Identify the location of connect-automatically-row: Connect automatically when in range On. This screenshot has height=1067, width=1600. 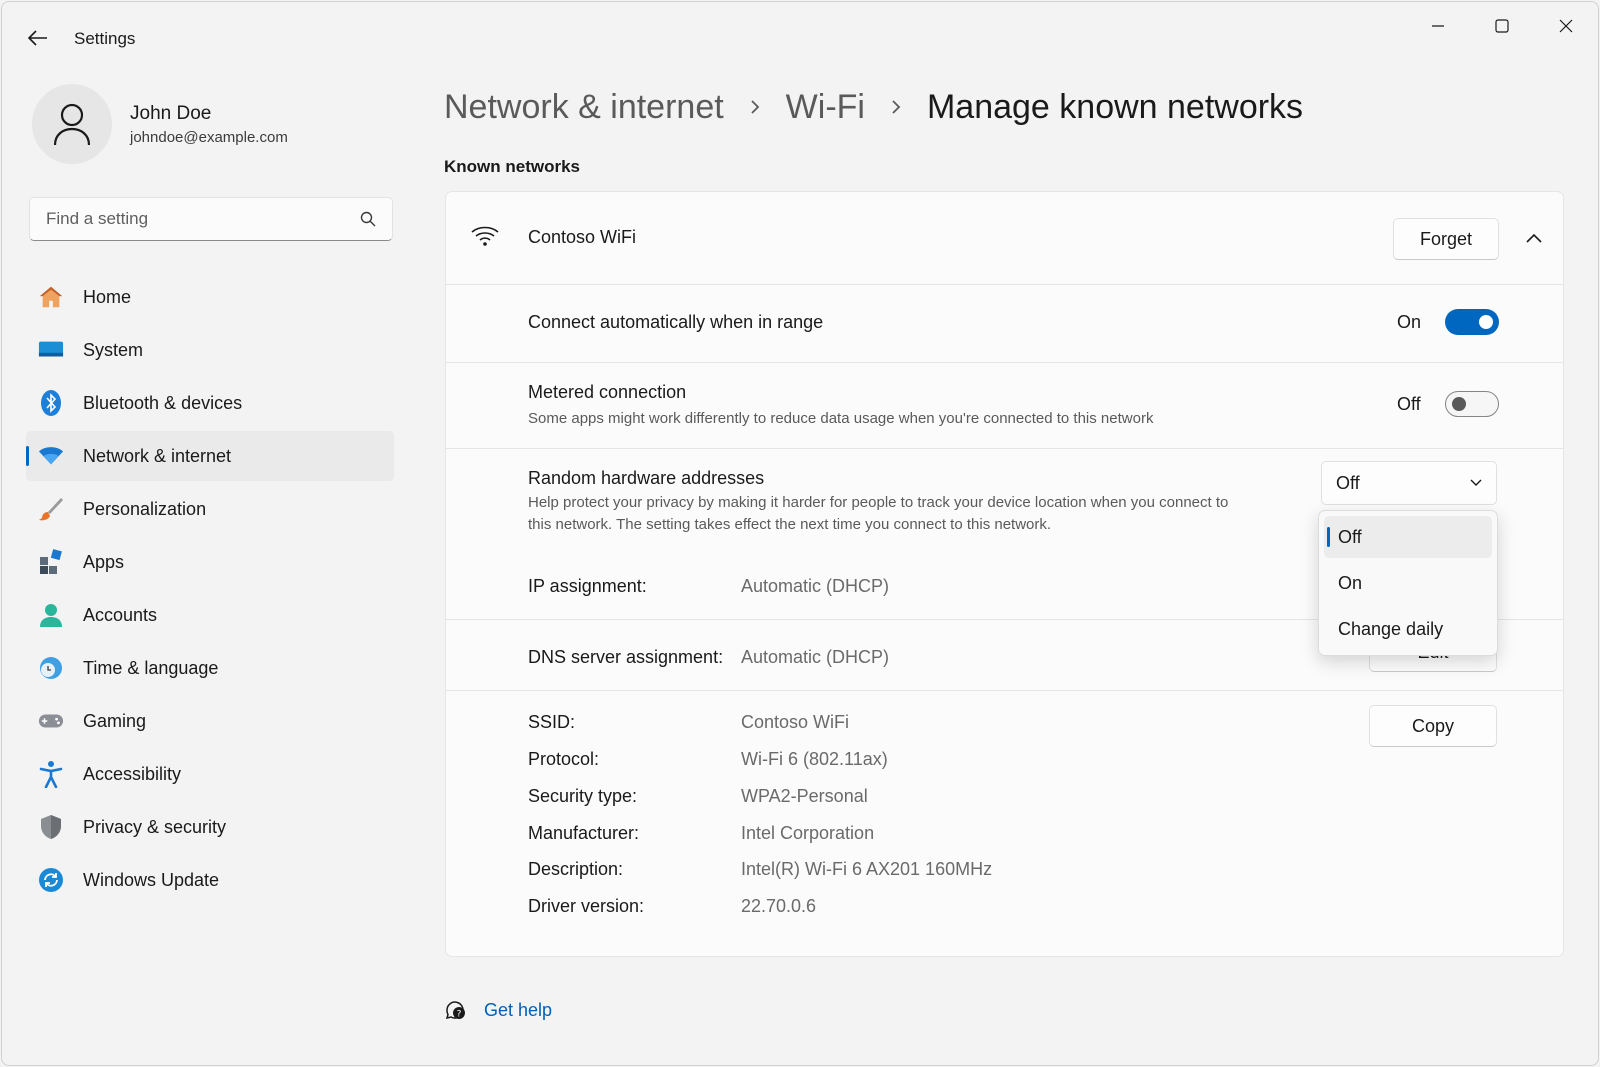
(1004, 324).